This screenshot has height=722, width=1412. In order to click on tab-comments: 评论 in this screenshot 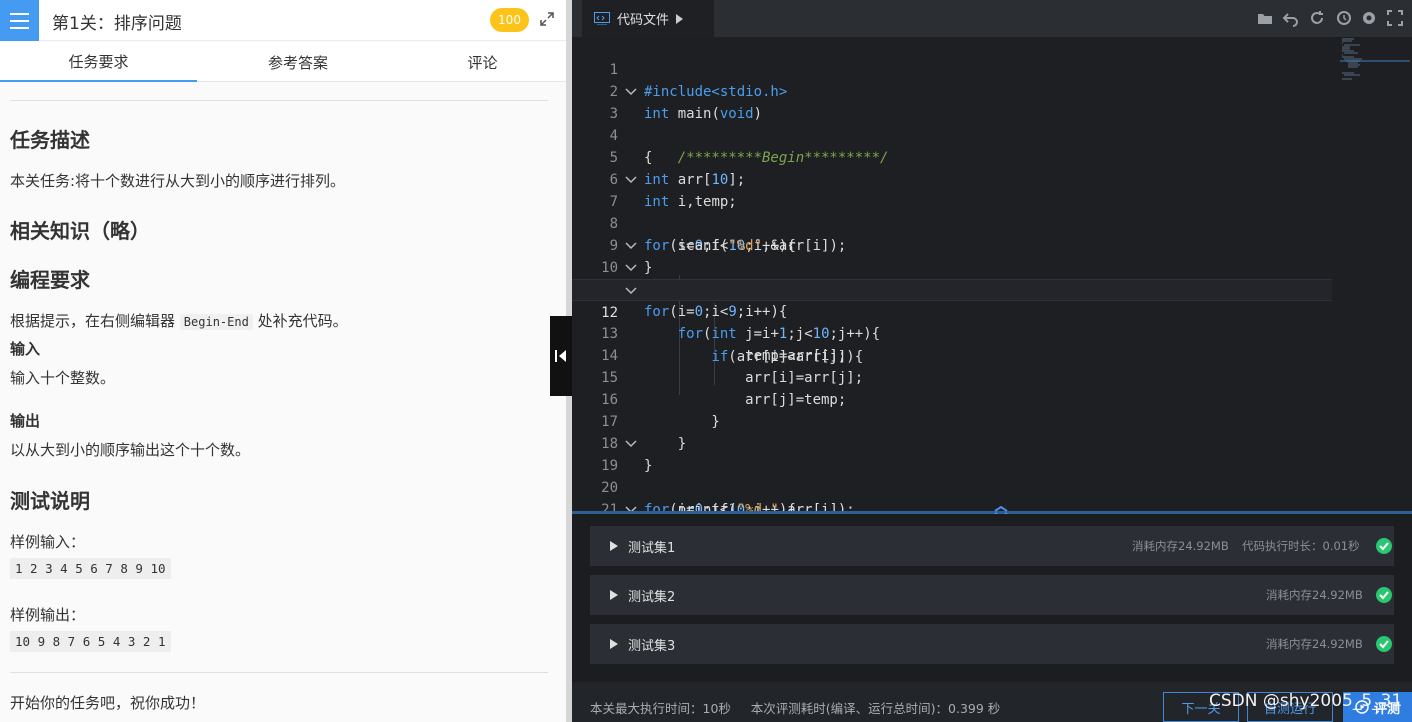, I will do `click(482, 62)`.